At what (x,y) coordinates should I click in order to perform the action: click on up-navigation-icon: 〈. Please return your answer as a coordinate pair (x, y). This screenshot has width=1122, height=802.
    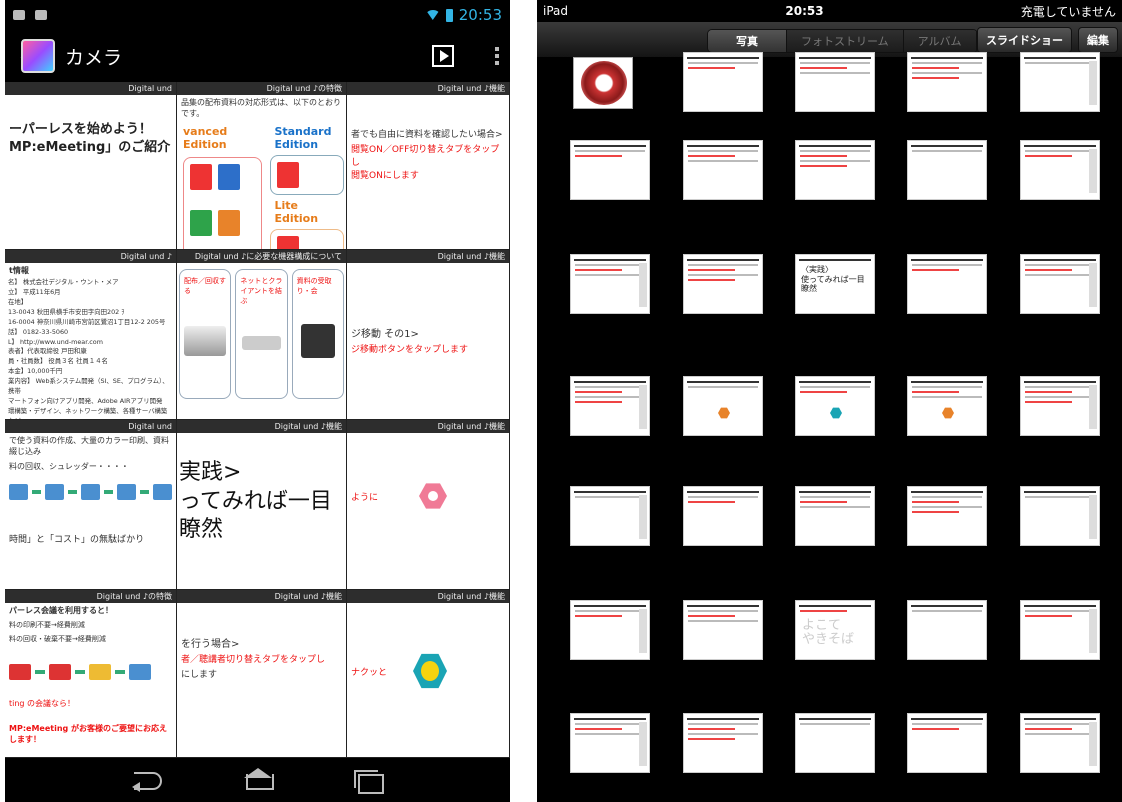
    Looking at the image, I should click on (19, 56).